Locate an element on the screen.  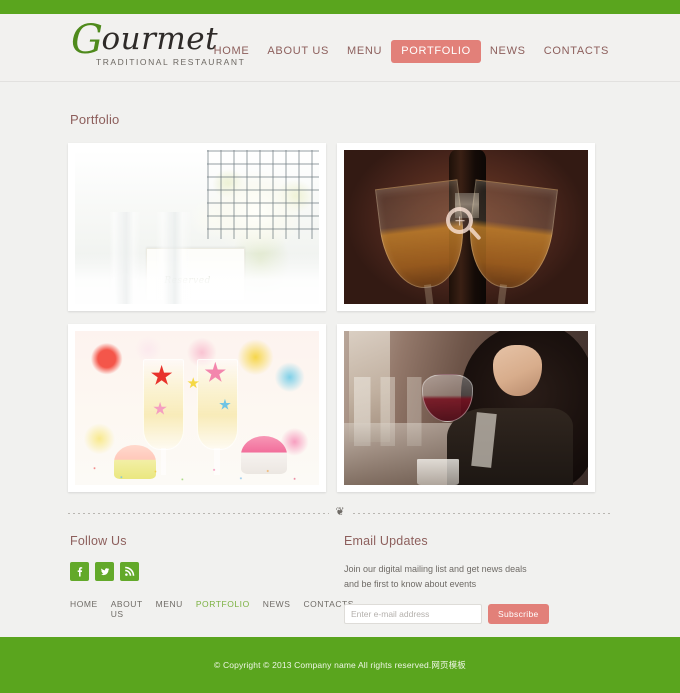
facebook-icon is located at coordinates (79, 571).